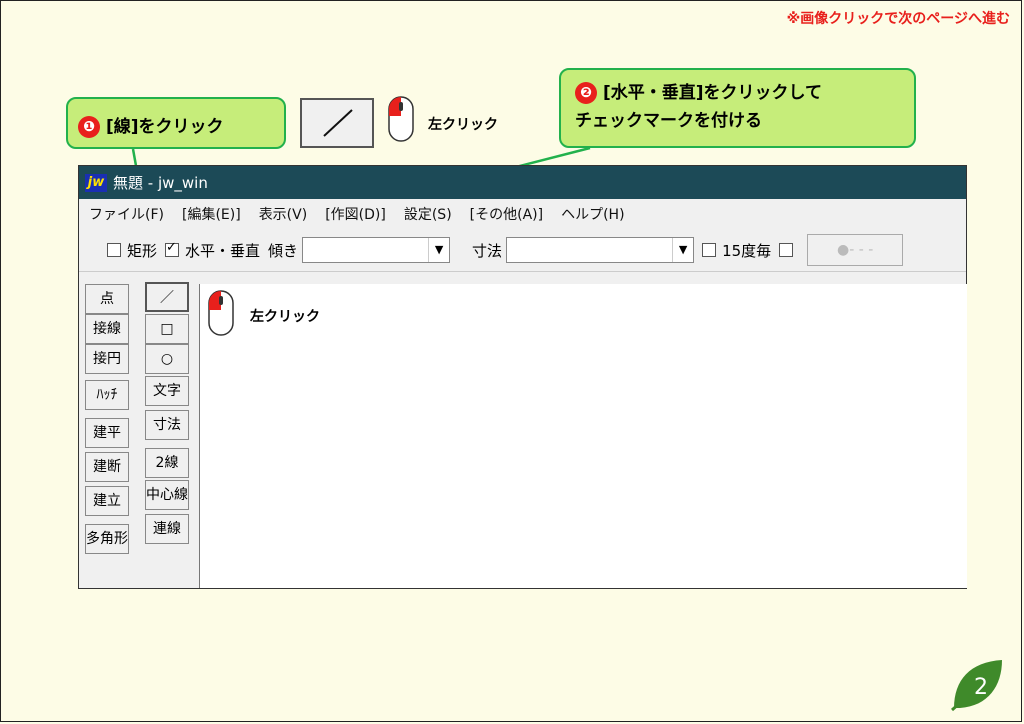  Describe the element at coordinates (586, 93) in the screenshot. I see `step2-number: ❷` at that location.